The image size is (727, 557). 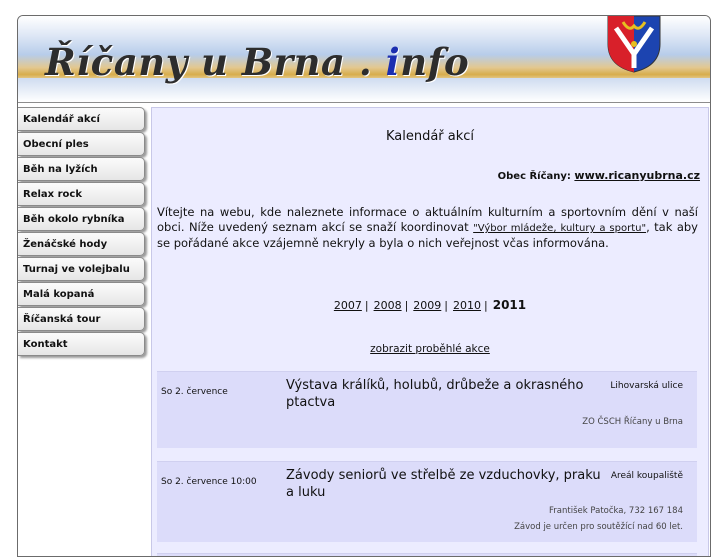 What do you see at coordinates (209, 482) in the screenshot?
I see `event-date: So 2. července 10:00` at bounding box center [209, 482].